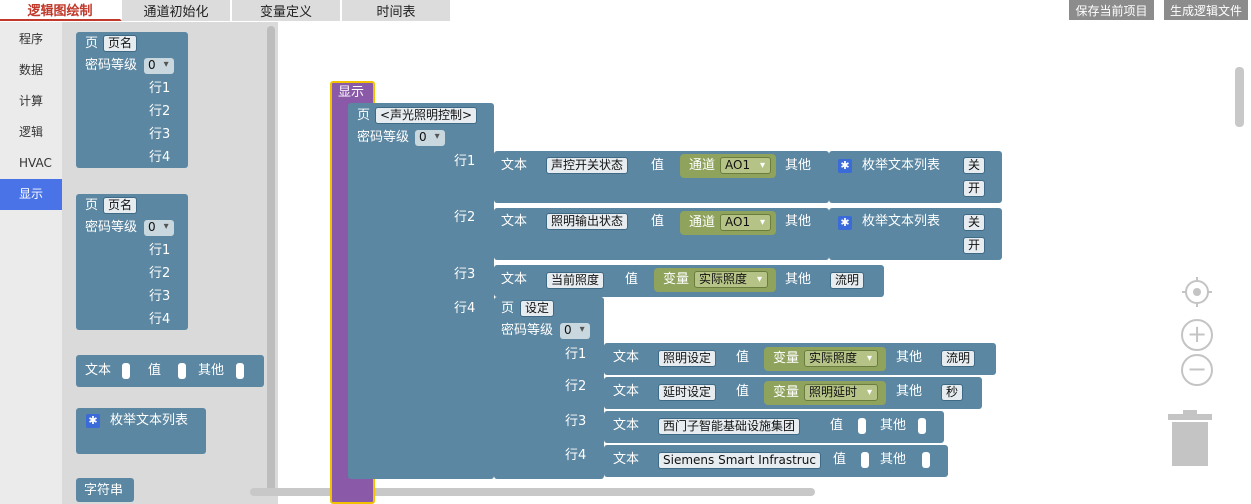  I want to click on category-calc: 计算, so click(31, 101).